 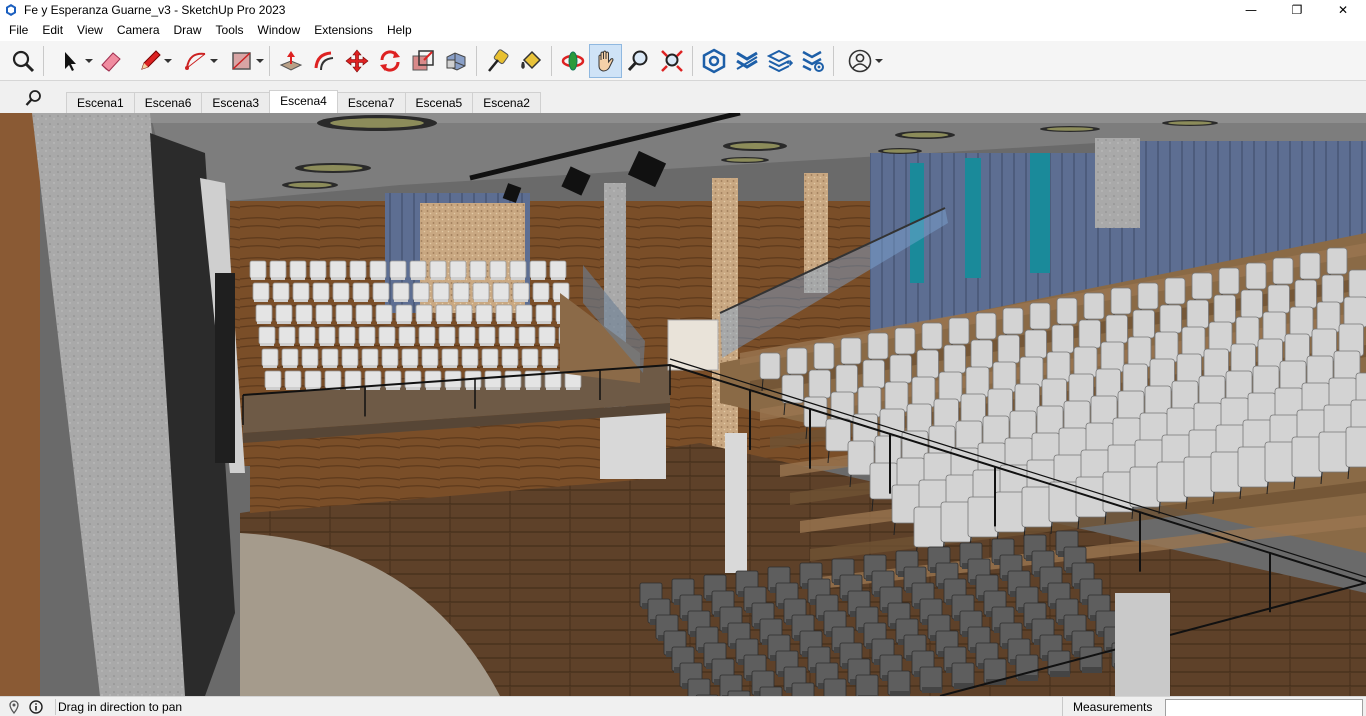 I want to click on tab-escena6: Escena6, so click(x=168, y=102).